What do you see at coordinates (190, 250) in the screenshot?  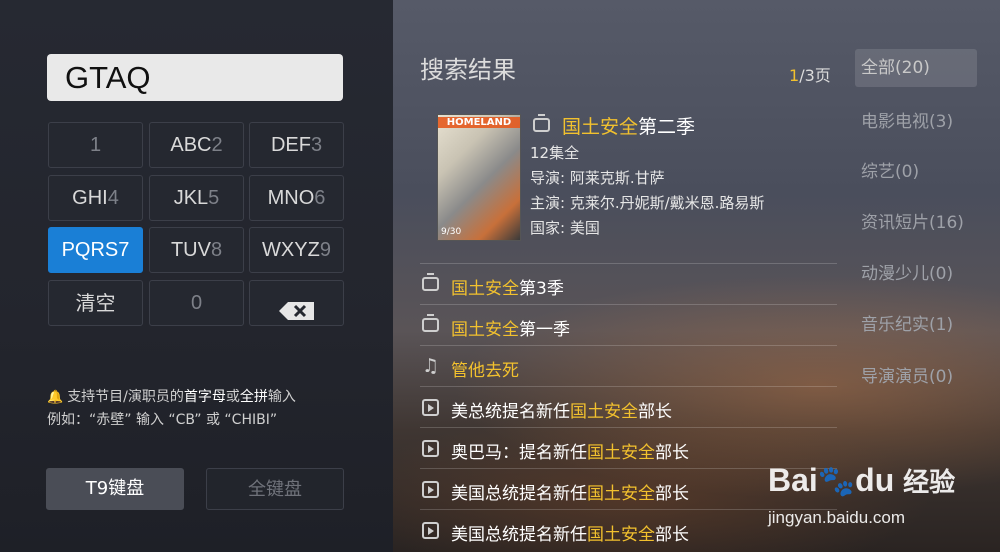 I see `key-letters: TUV` at bounding box center [190, 250].